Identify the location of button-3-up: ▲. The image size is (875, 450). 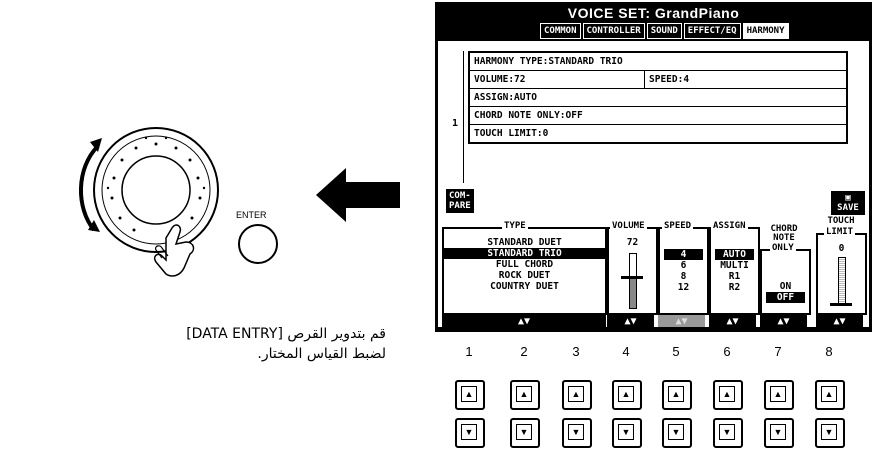
(577, 395).